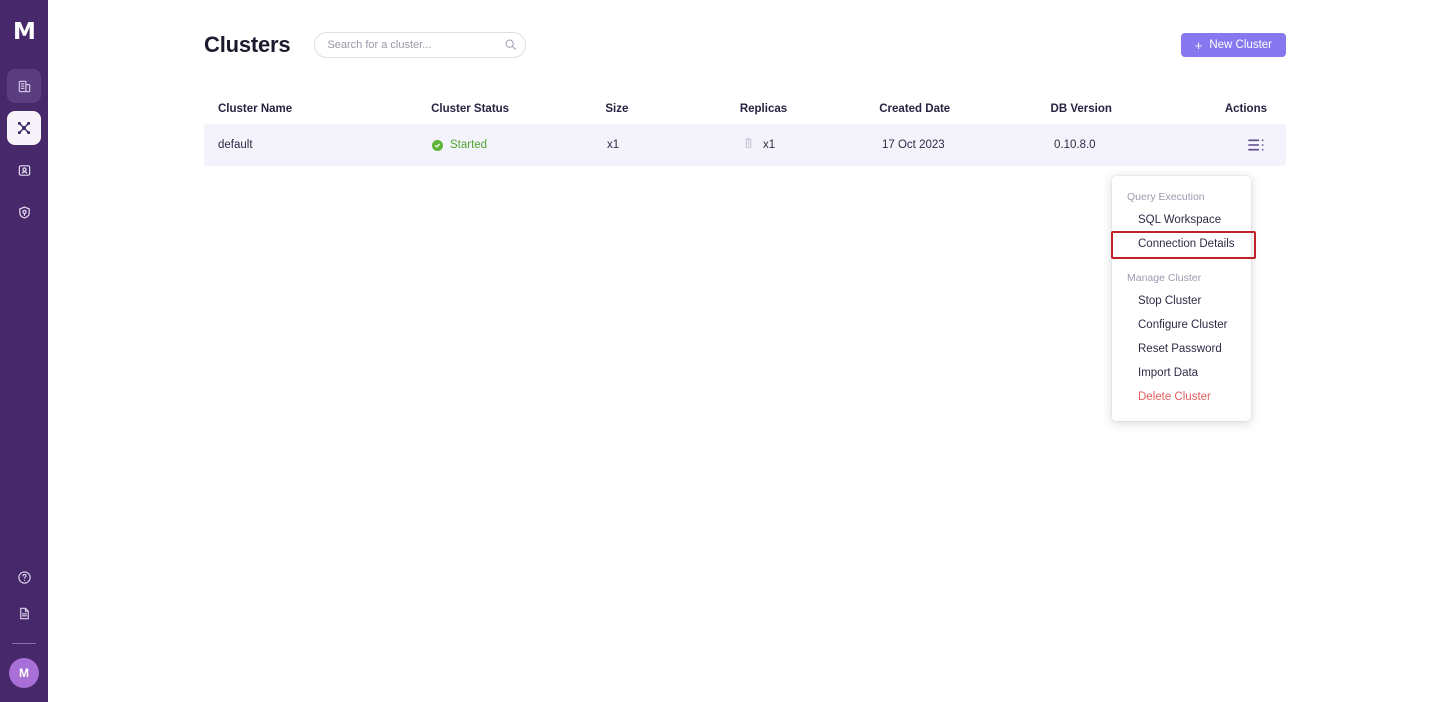 This screenshot has height=702, width=1440. Describe the element at coordinates (255, 109) in the screenshot. I see `column-header-cluster-name: Cluster Name` at that location.